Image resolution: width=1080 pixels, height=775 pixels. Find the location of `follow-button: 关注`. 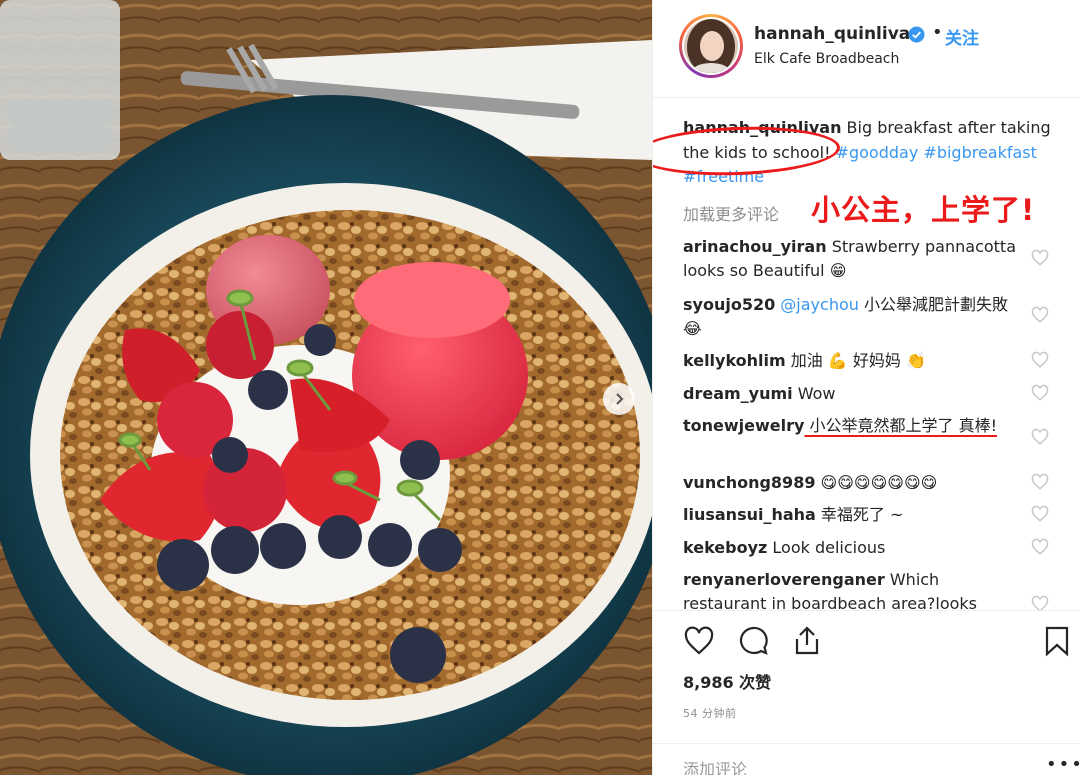

follow-button: 关注 is located at coordinates (962, 36).